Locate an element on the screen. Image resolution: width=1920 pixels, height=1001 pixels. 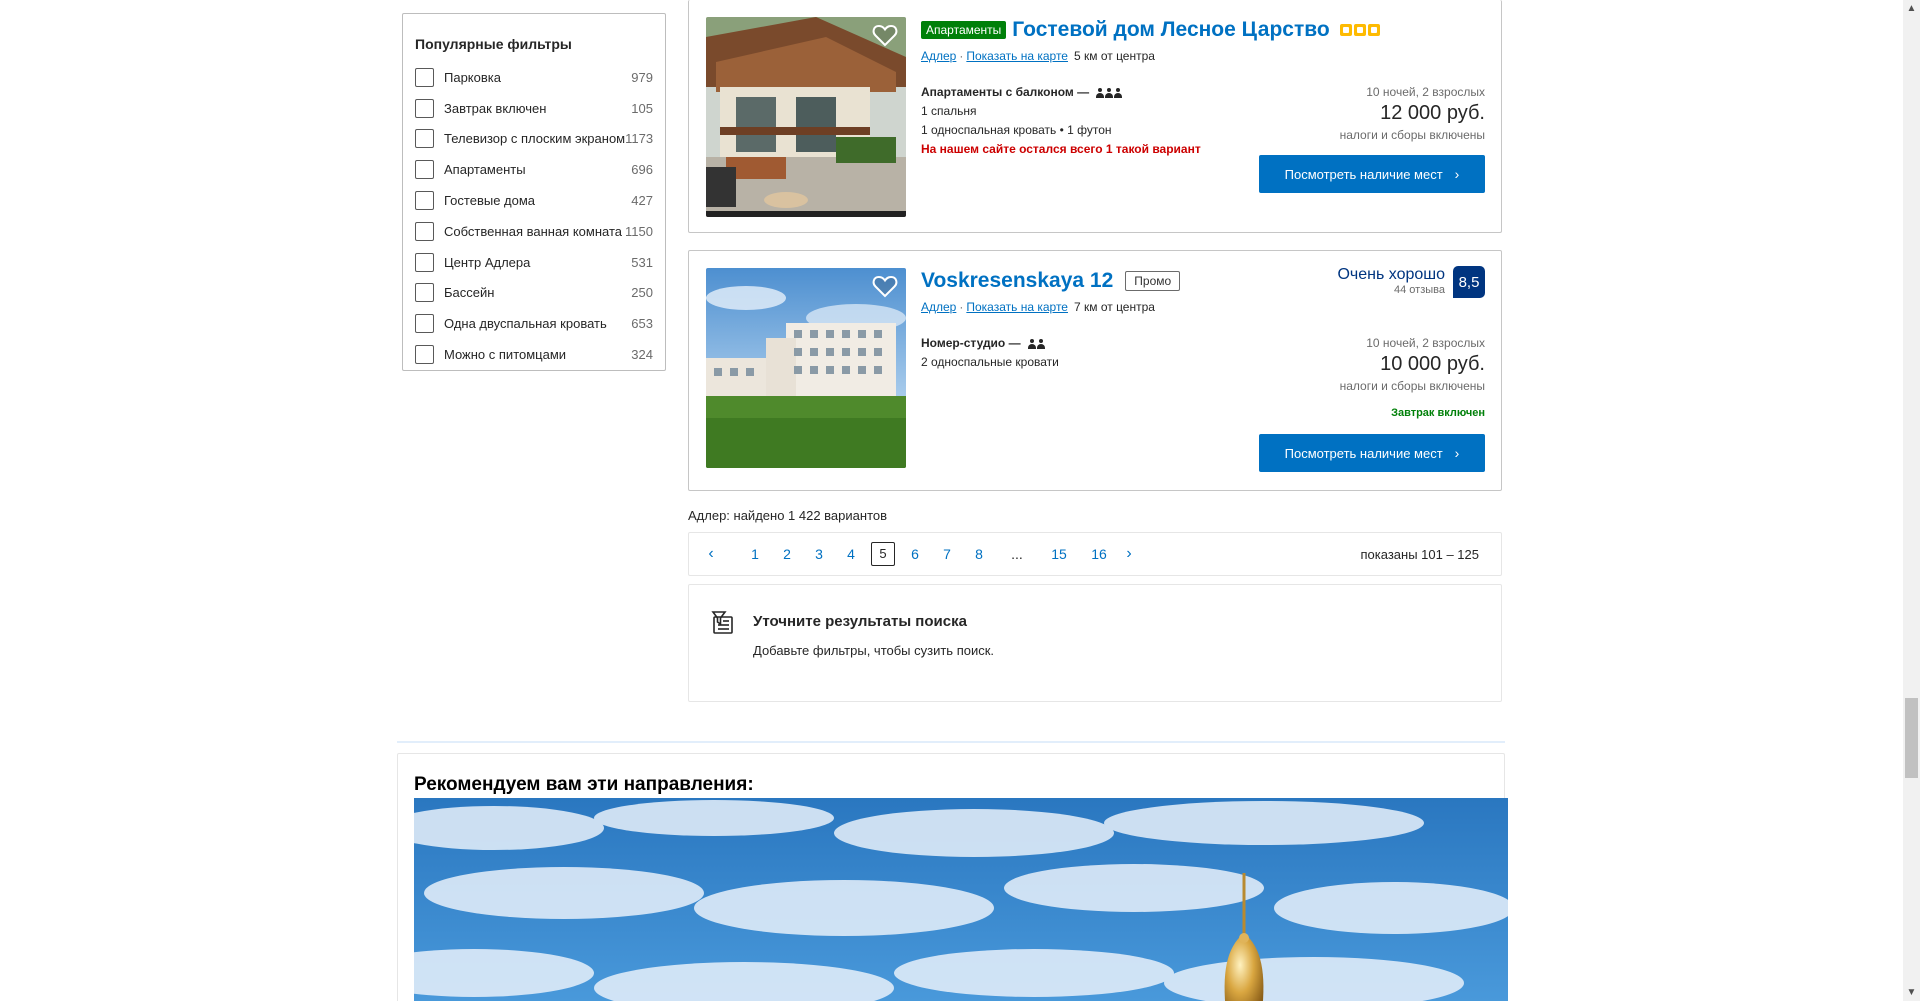
page-link: 2 is located at coordinates (787, 554).